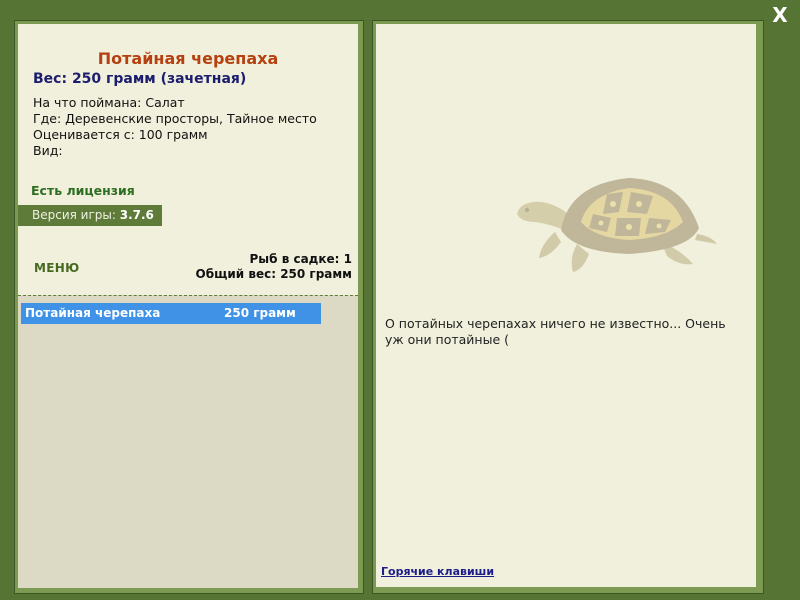  I want to click on caught-on-text: На что поймана: Салат, so click(109, 102).